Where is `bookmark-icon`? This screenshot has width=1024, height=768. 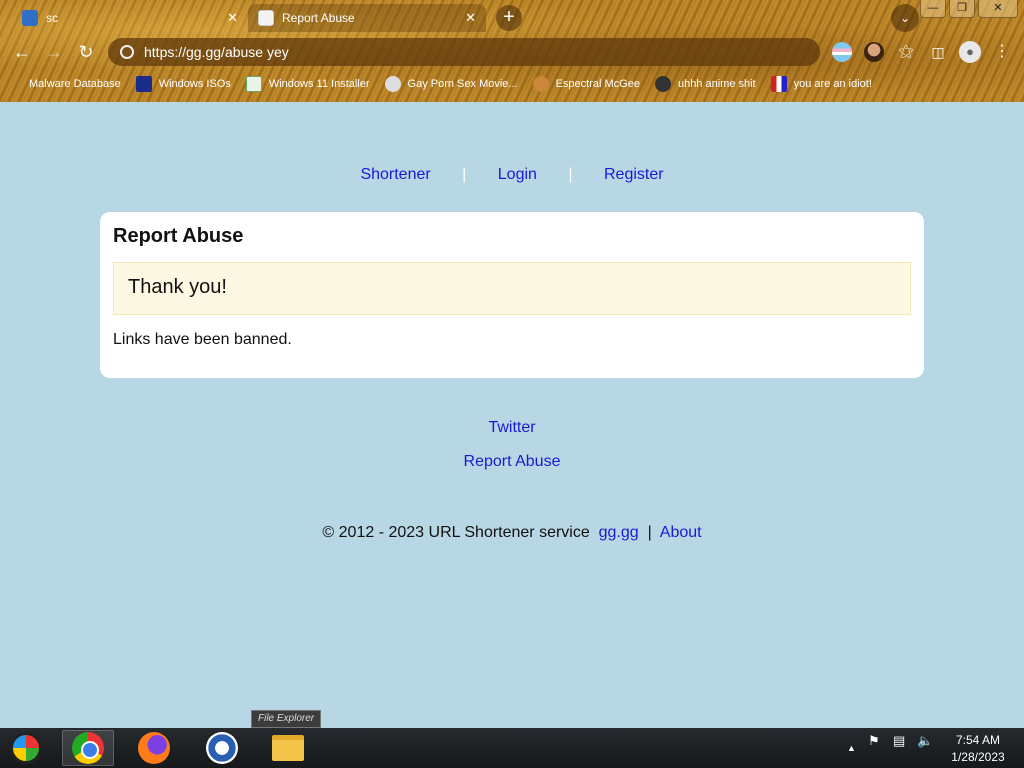
bookmark-icon is located at coordinates (18, 84).